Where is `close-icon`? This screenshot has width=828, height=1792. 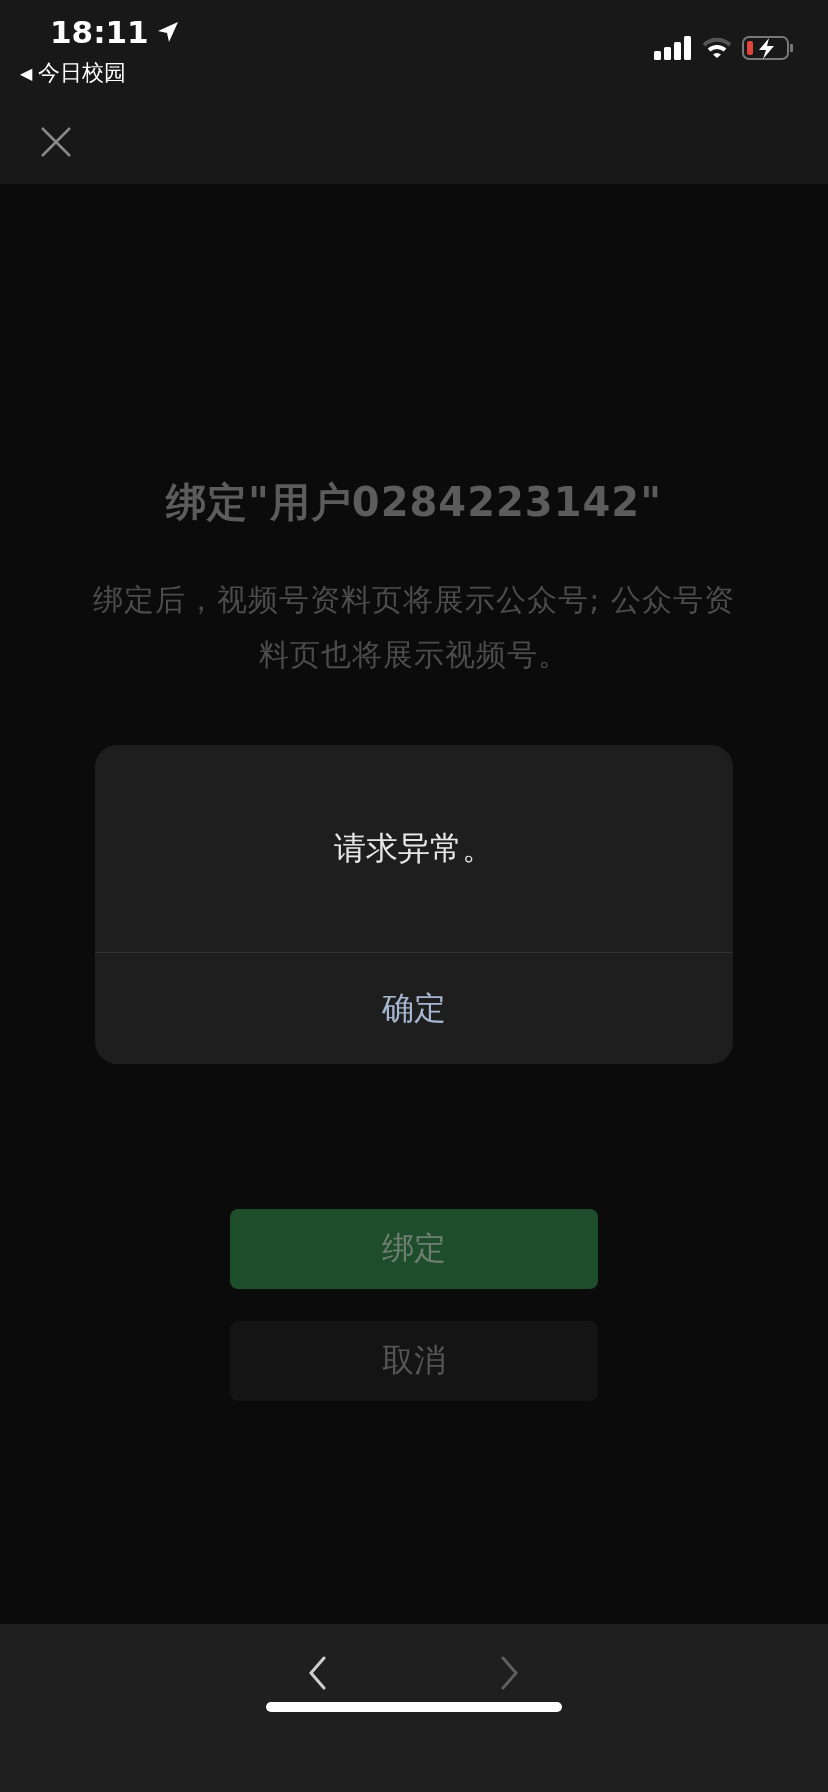
close-icon is located at coordinates (56, 142).